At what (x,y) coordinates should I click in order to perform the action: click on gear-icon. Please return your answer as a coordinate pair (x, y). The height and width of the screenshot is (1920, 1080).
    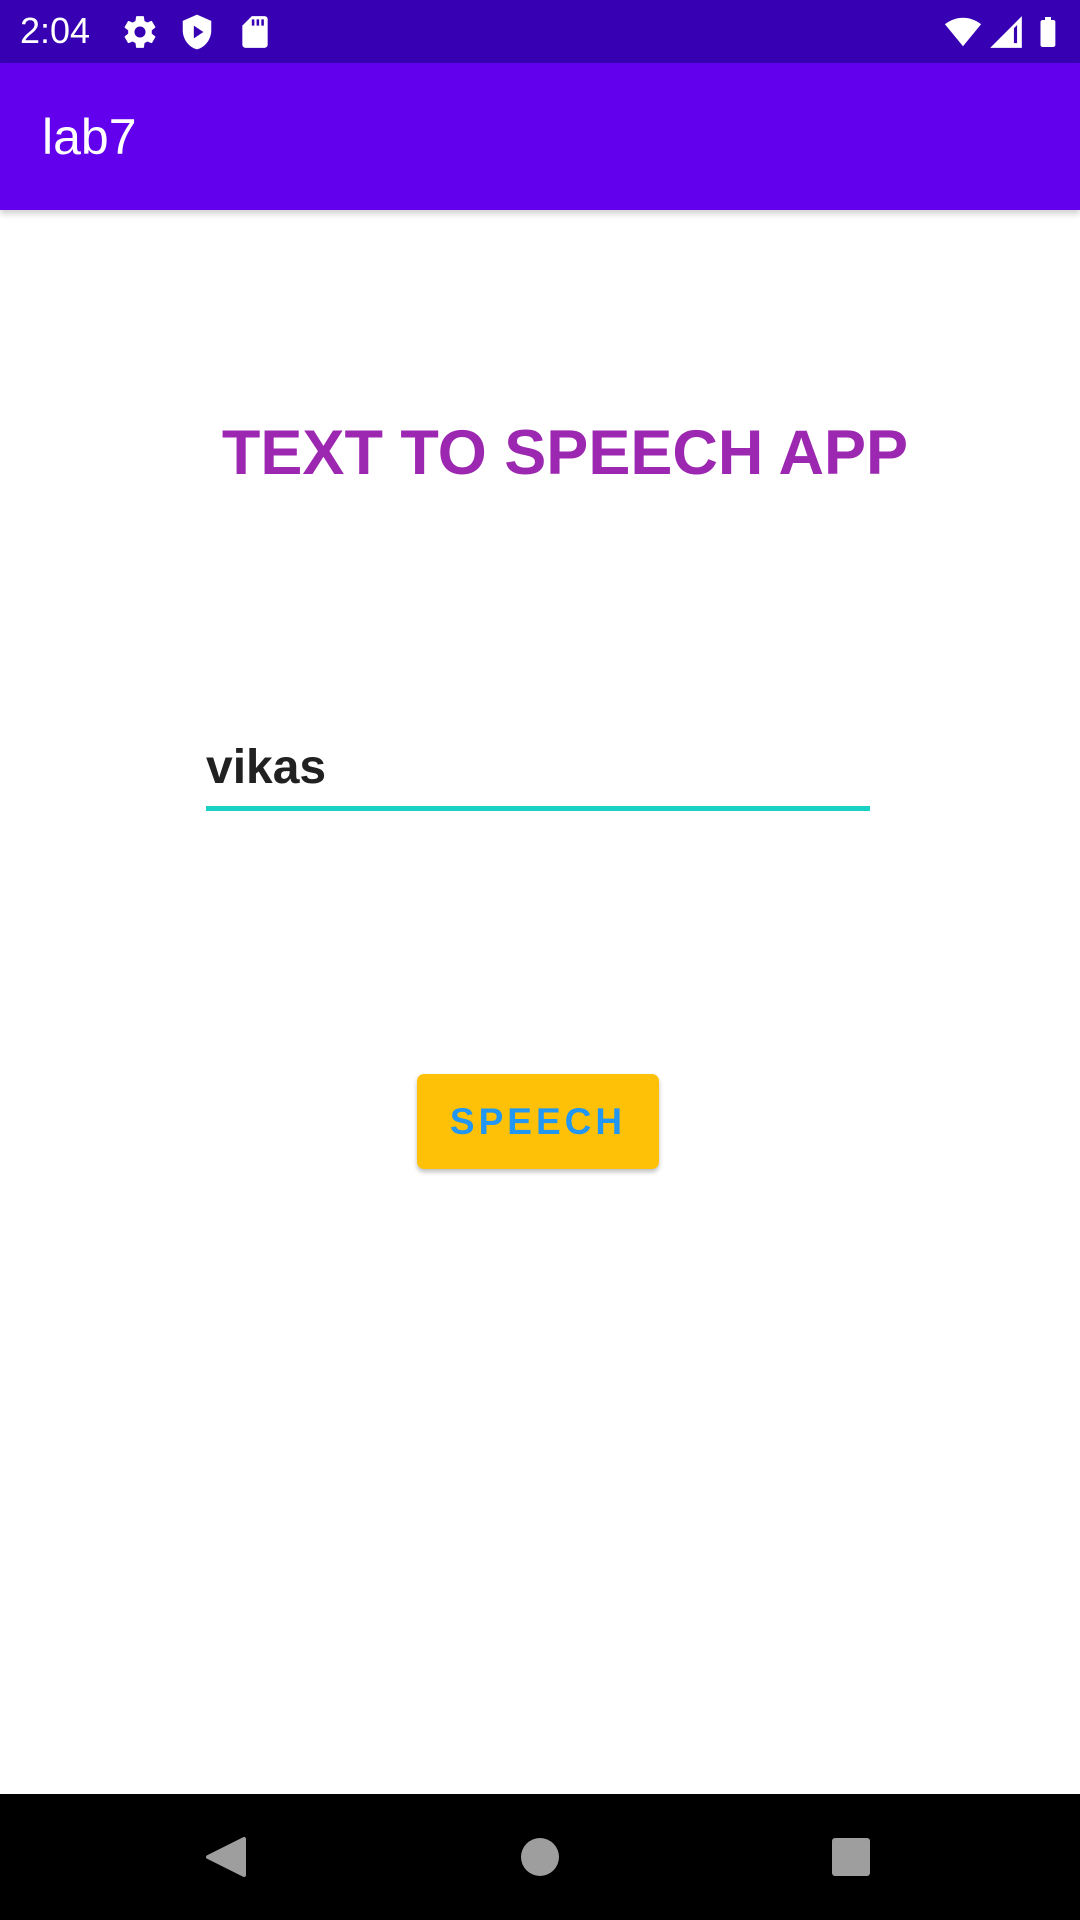
    Looking at the image, I should click on (140, 32).